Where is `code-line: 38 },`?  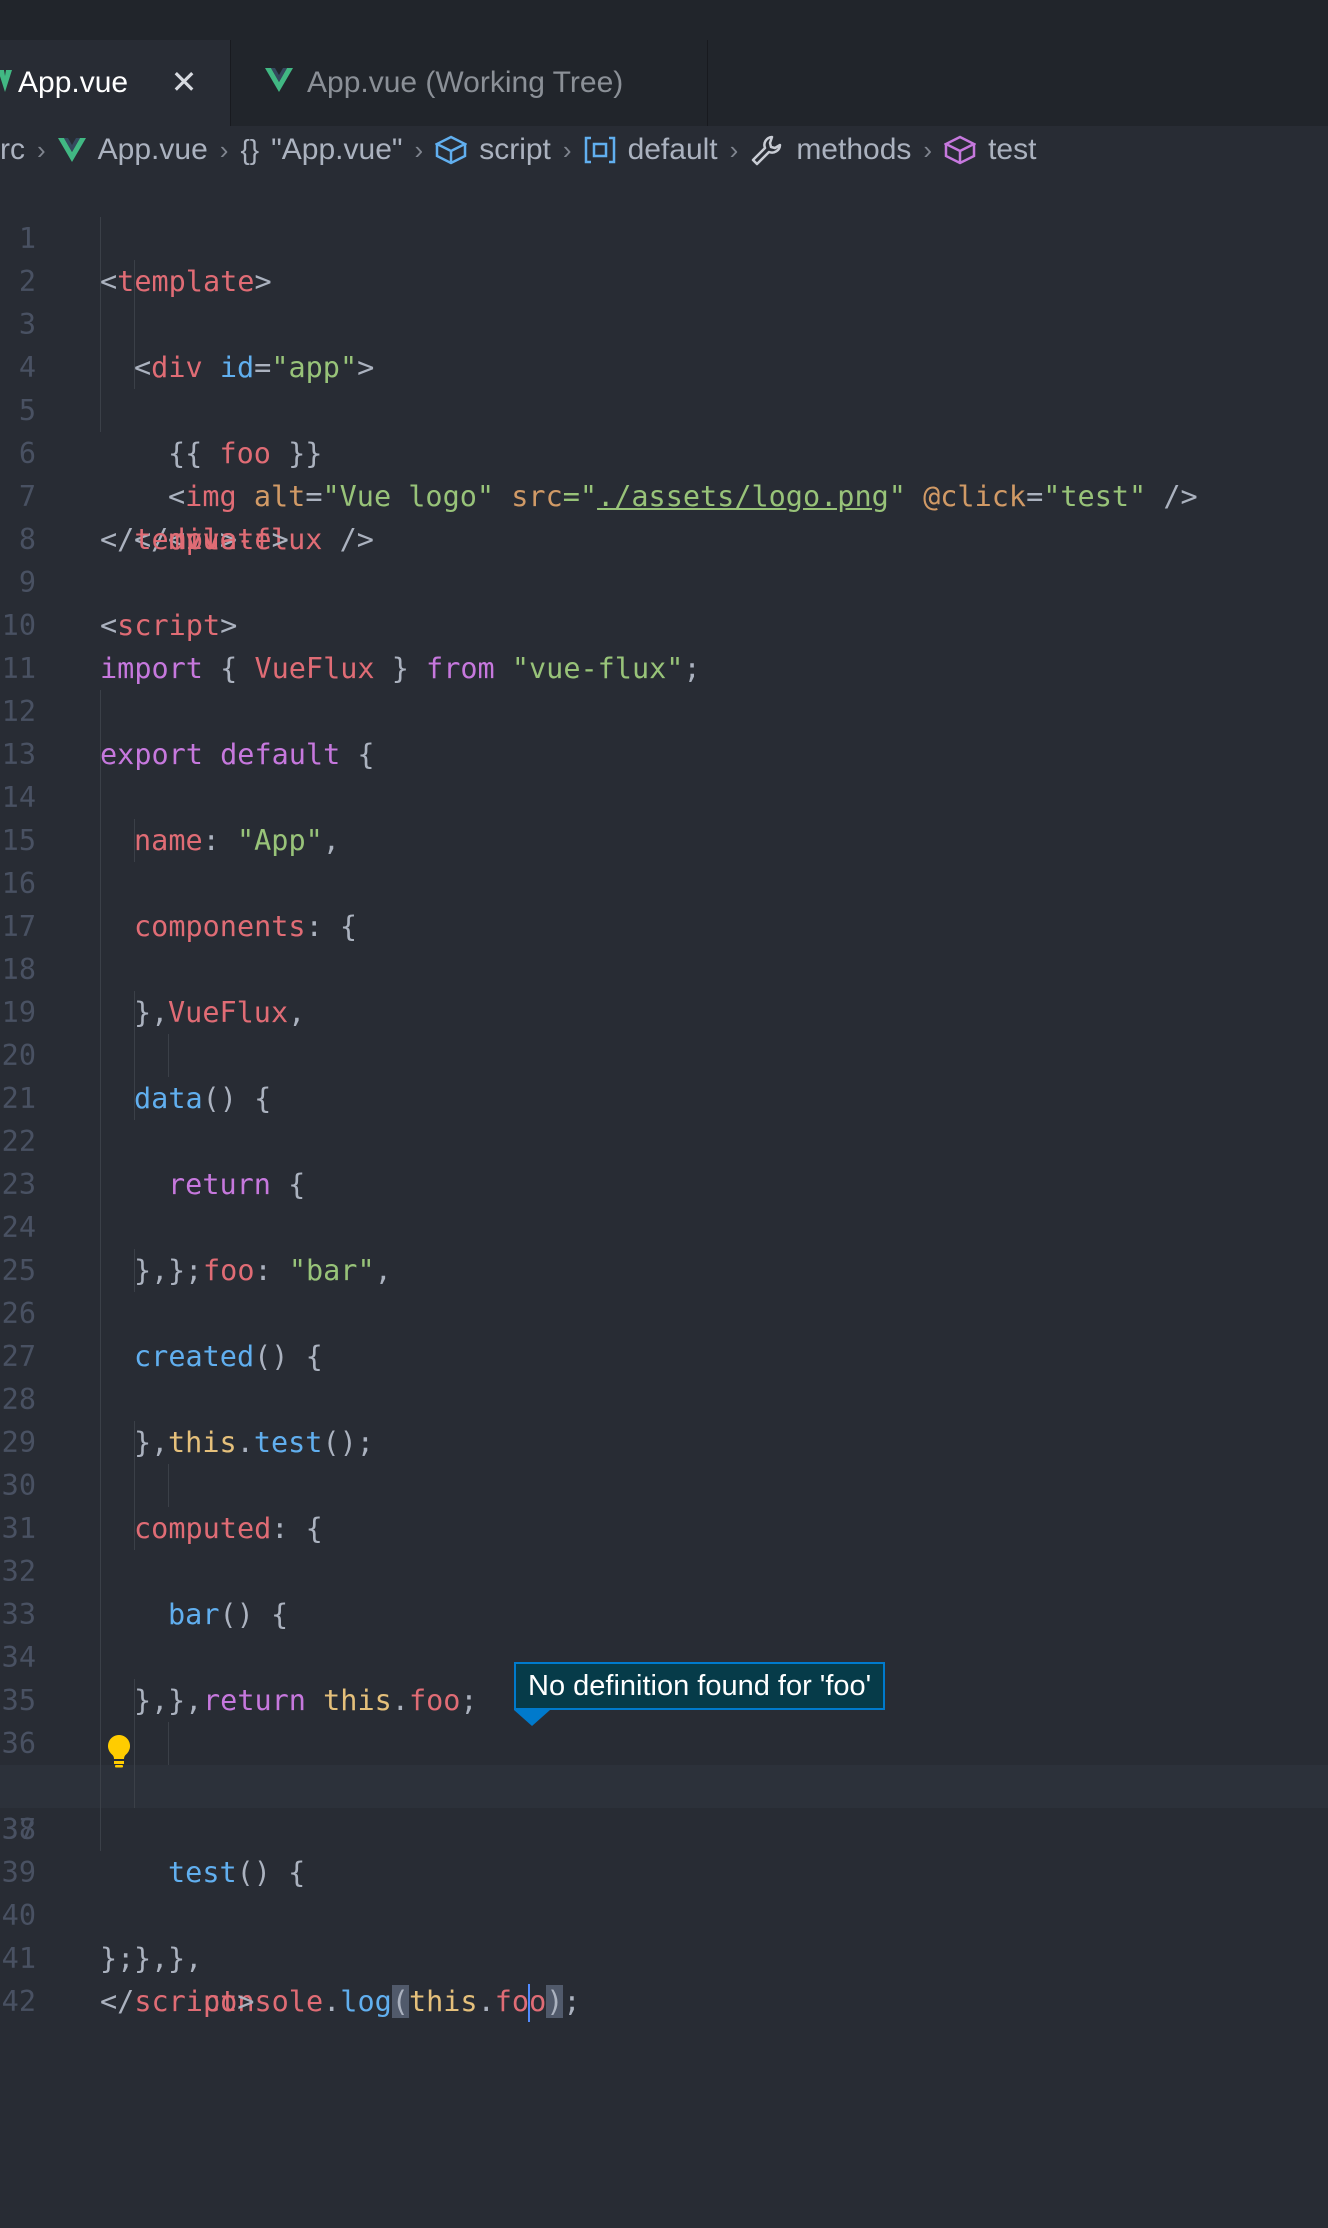
code-line: 38 }, is located at coordinates (664, 1870).